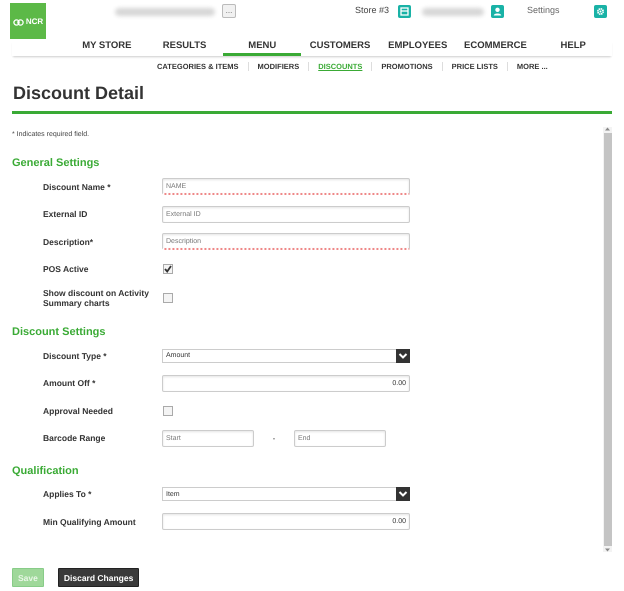  Describe the element at coordinates (453, 12) in the screenshot. I see `redacted-block` at that location.